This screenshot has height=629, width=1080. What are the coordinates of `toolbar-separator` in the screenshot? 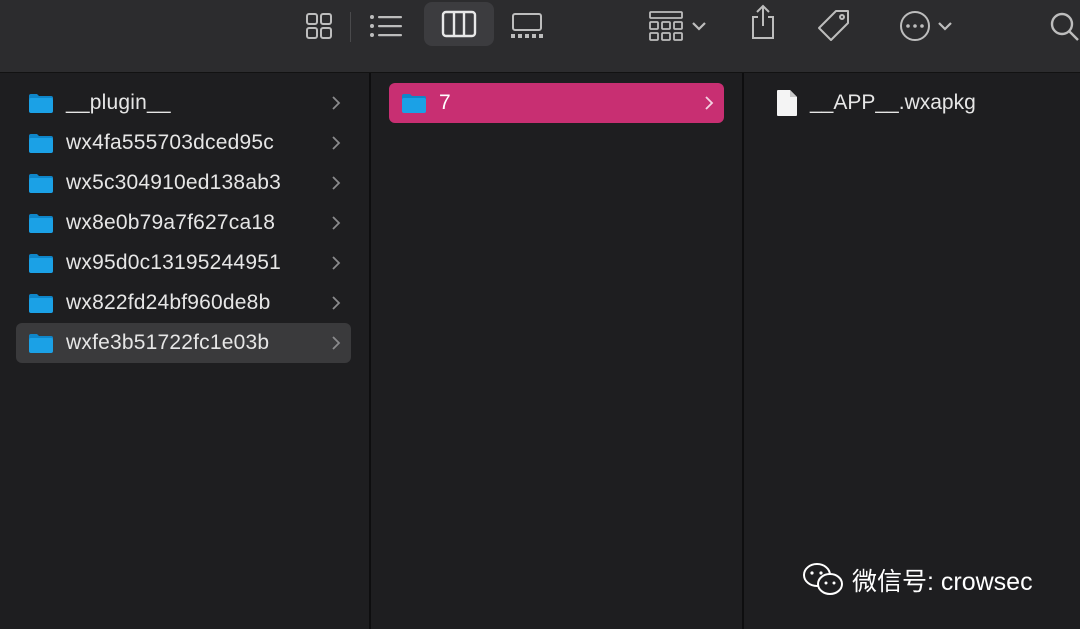 It's located at (350, 27).